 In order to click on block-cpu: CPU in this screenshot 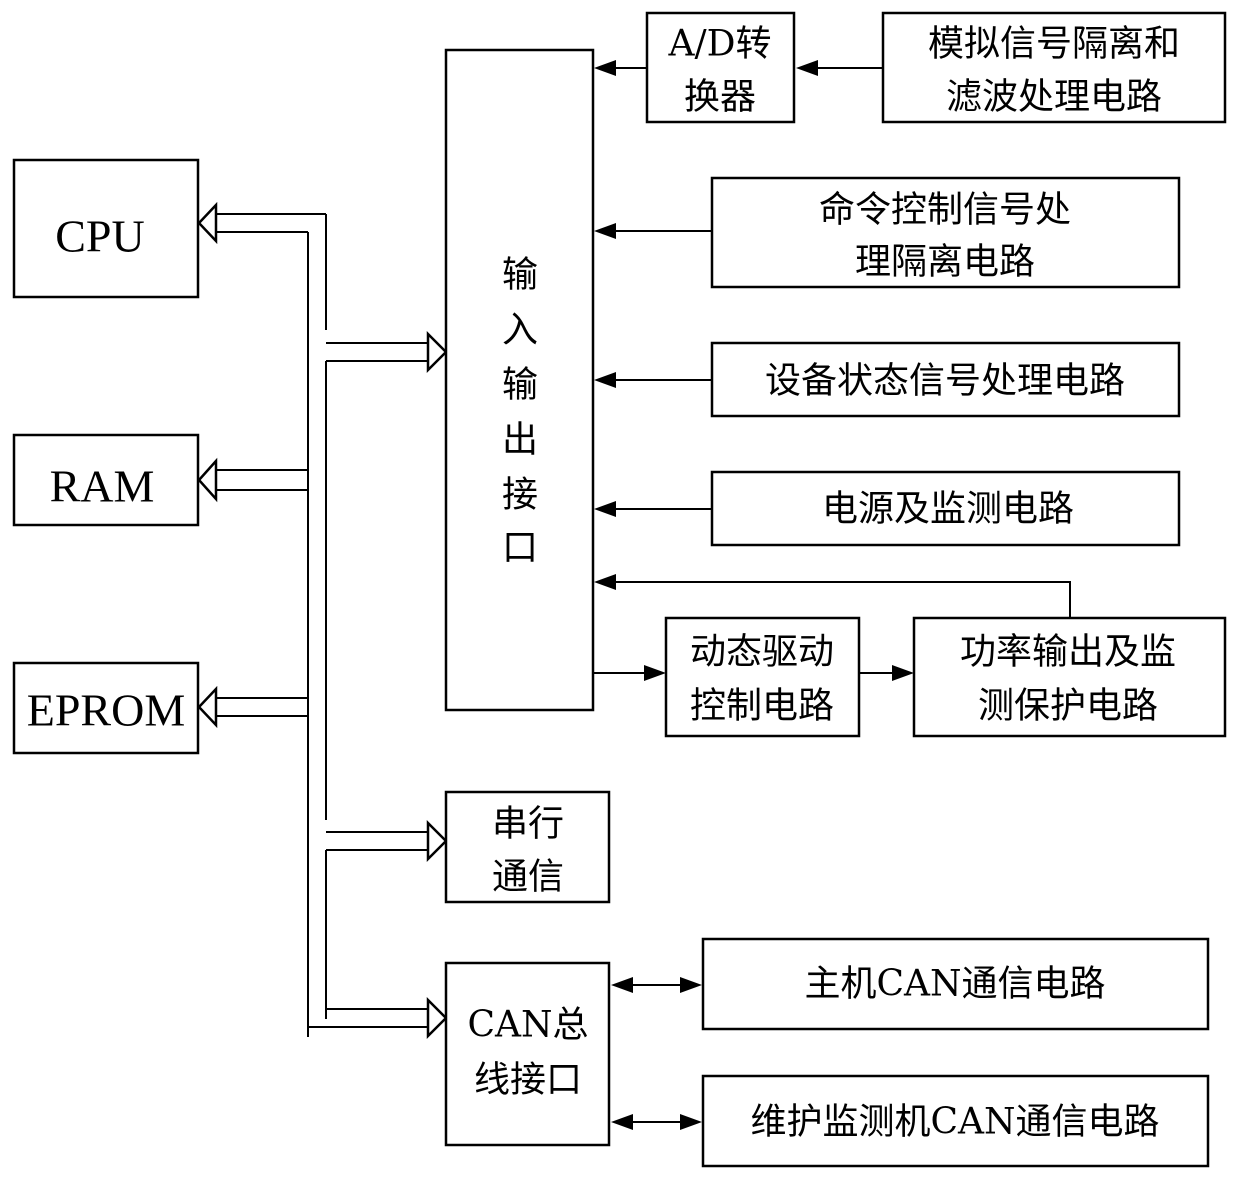, I will do `click(106, 228)`.